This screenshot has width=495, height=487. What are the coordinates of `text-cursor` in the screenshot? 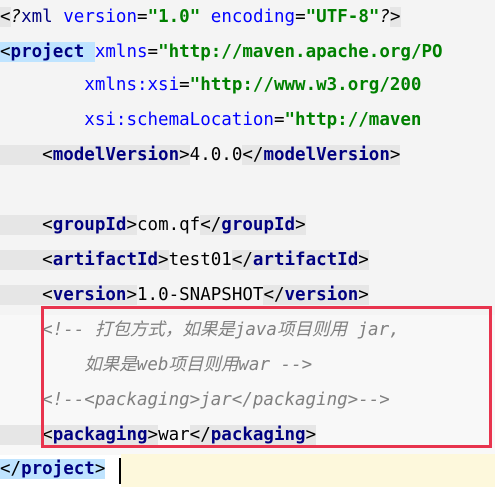 It's located at (120, 471).